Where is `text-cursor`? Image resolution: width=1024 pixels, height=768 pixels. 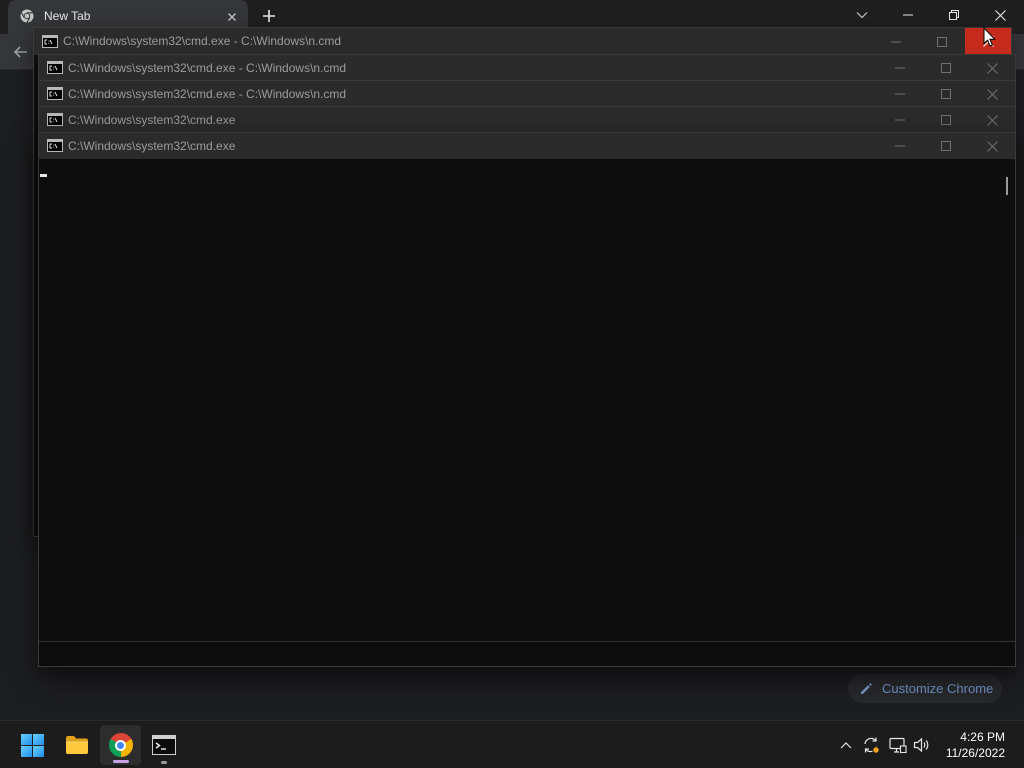
text-cursor is located at coordinates (43, 175).